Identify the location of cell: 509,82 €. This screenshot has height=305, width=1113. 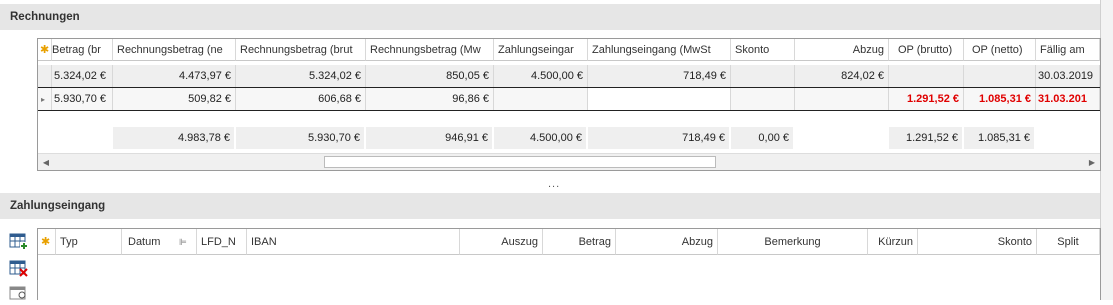
(174, 99).